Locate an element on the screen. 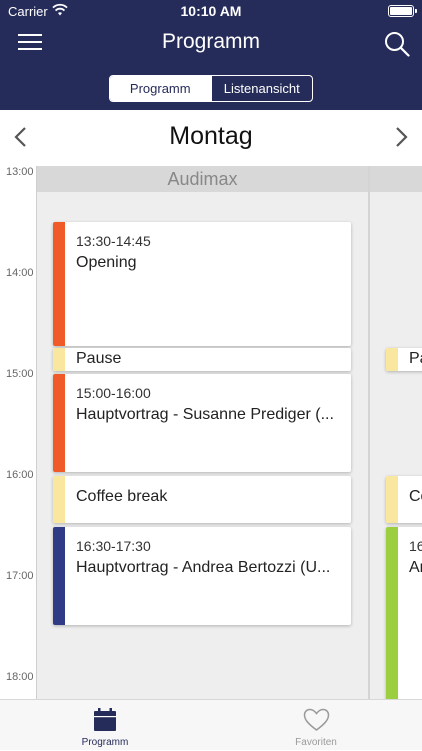 This screenshot has width=422, height=751. battery-icon is located at coordinates (402, 11).